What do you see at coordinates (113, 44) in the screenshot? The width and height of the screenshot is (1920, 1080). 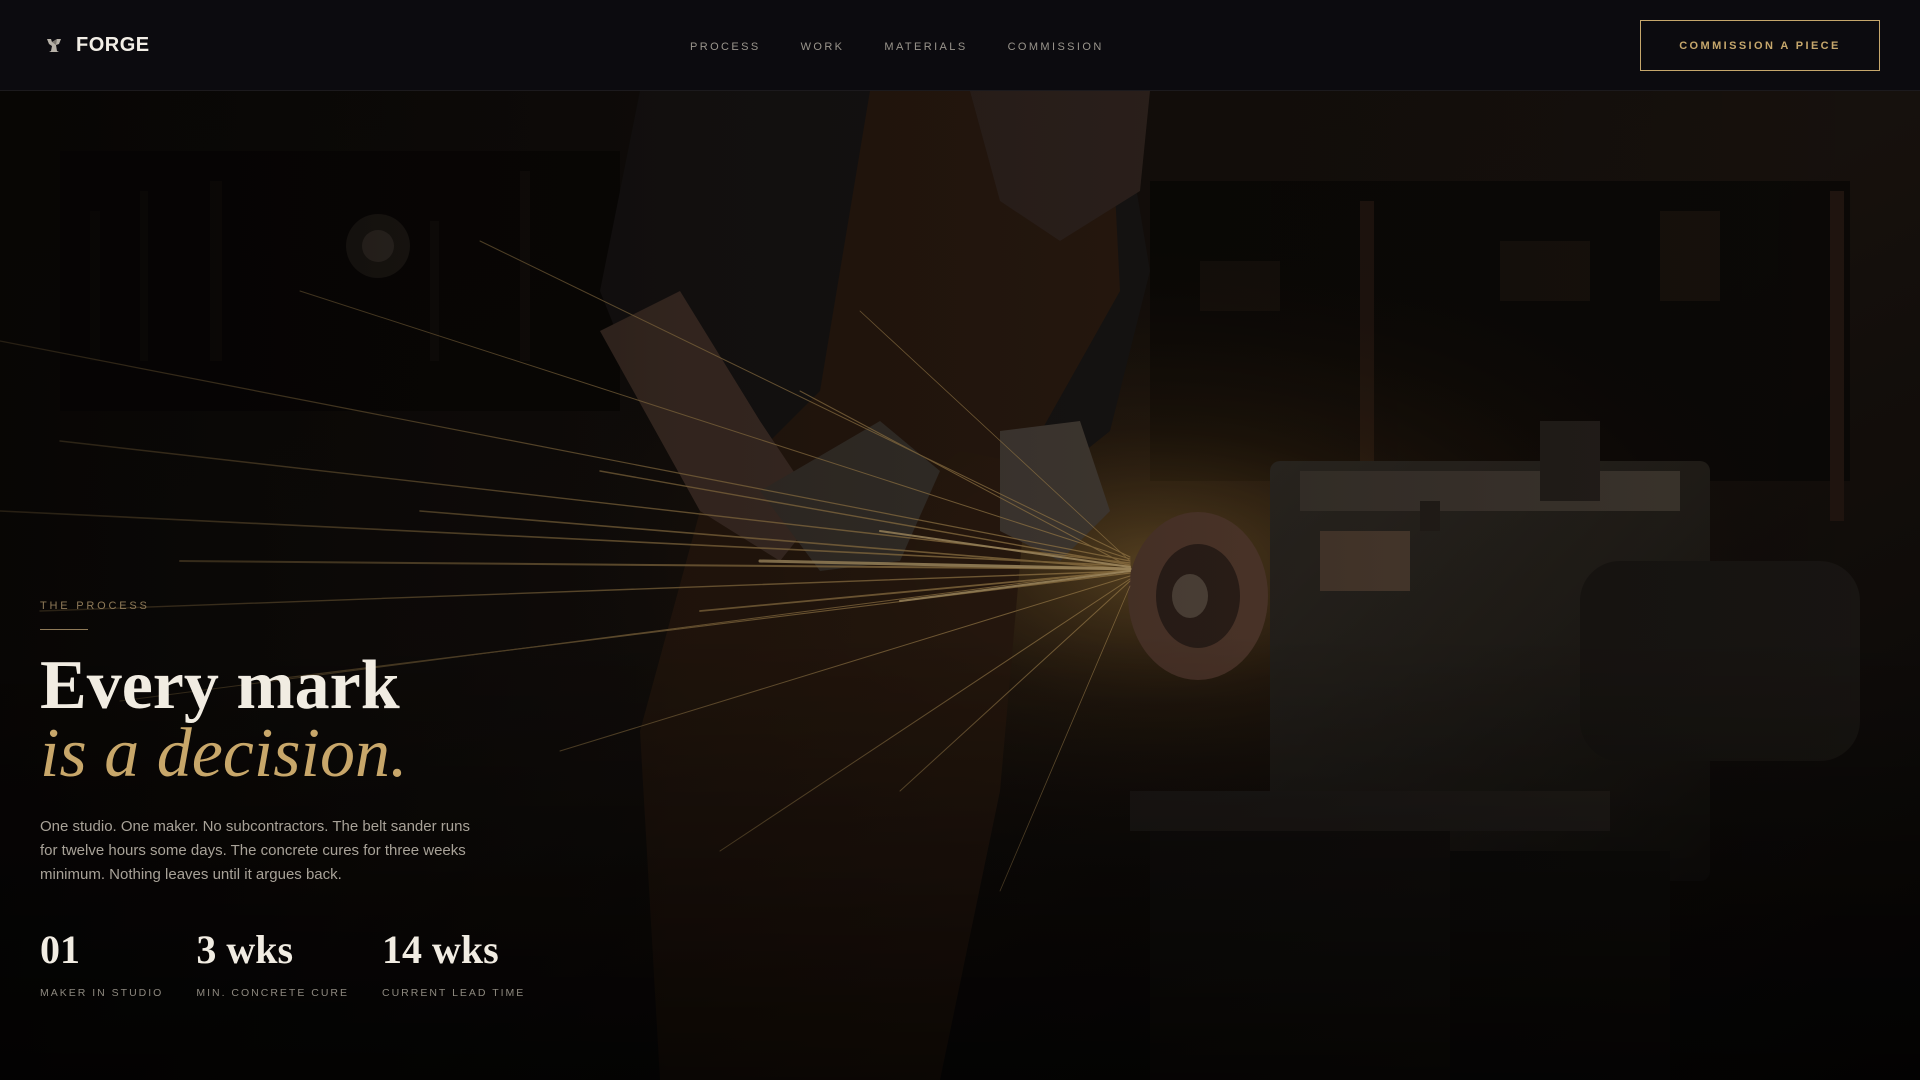 I see `brand-name: FORGE` at bounding box center [113, 44].